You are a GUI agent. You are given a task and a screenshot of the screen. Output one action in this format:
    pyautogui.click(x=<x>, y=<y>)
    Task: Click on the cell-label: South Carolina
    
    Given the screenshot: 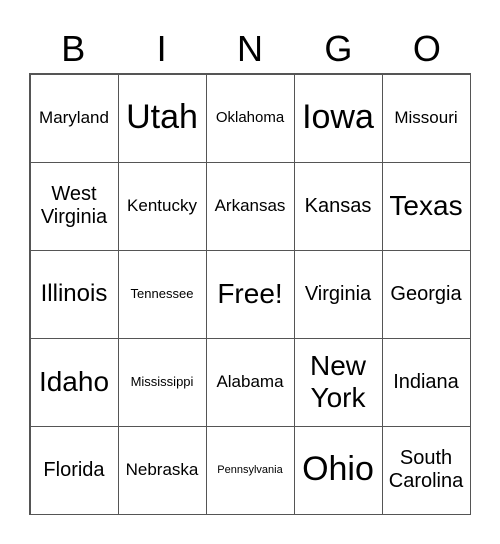 What is the action you would take?
    pyautogui.click(x=426, y=469)
    